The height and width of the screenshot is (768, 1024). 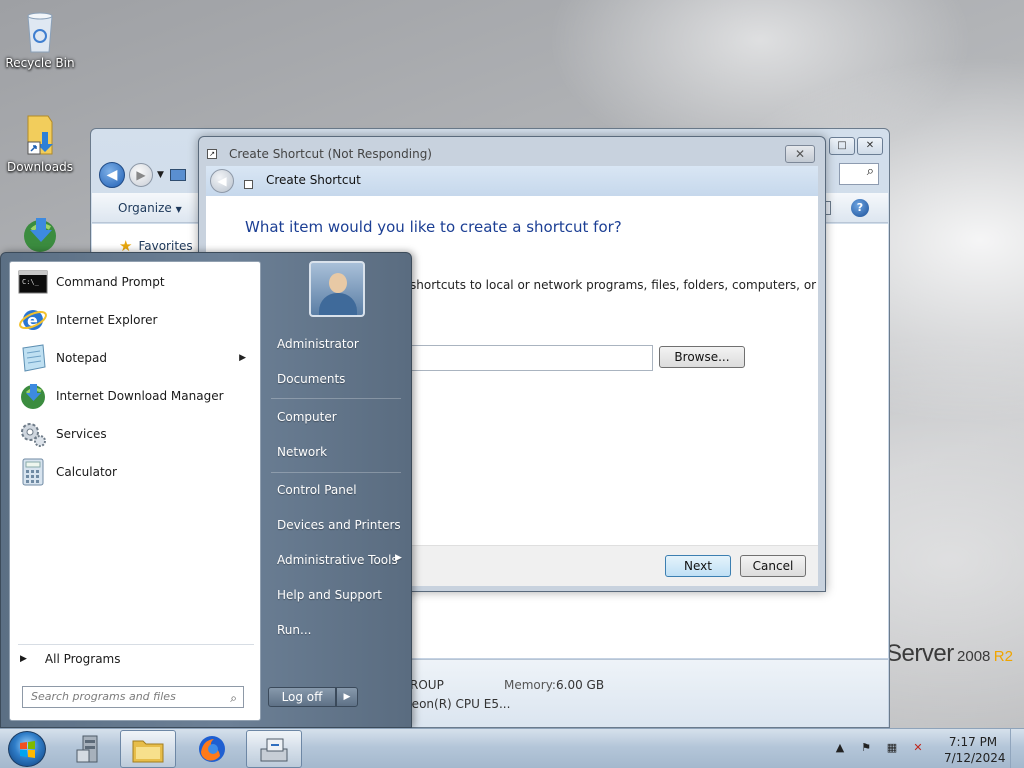 What do you see at coordinates (178, 209) in the screenshot?
I see `chevron-down-icon: ▼` at bounding box center [178, 209].